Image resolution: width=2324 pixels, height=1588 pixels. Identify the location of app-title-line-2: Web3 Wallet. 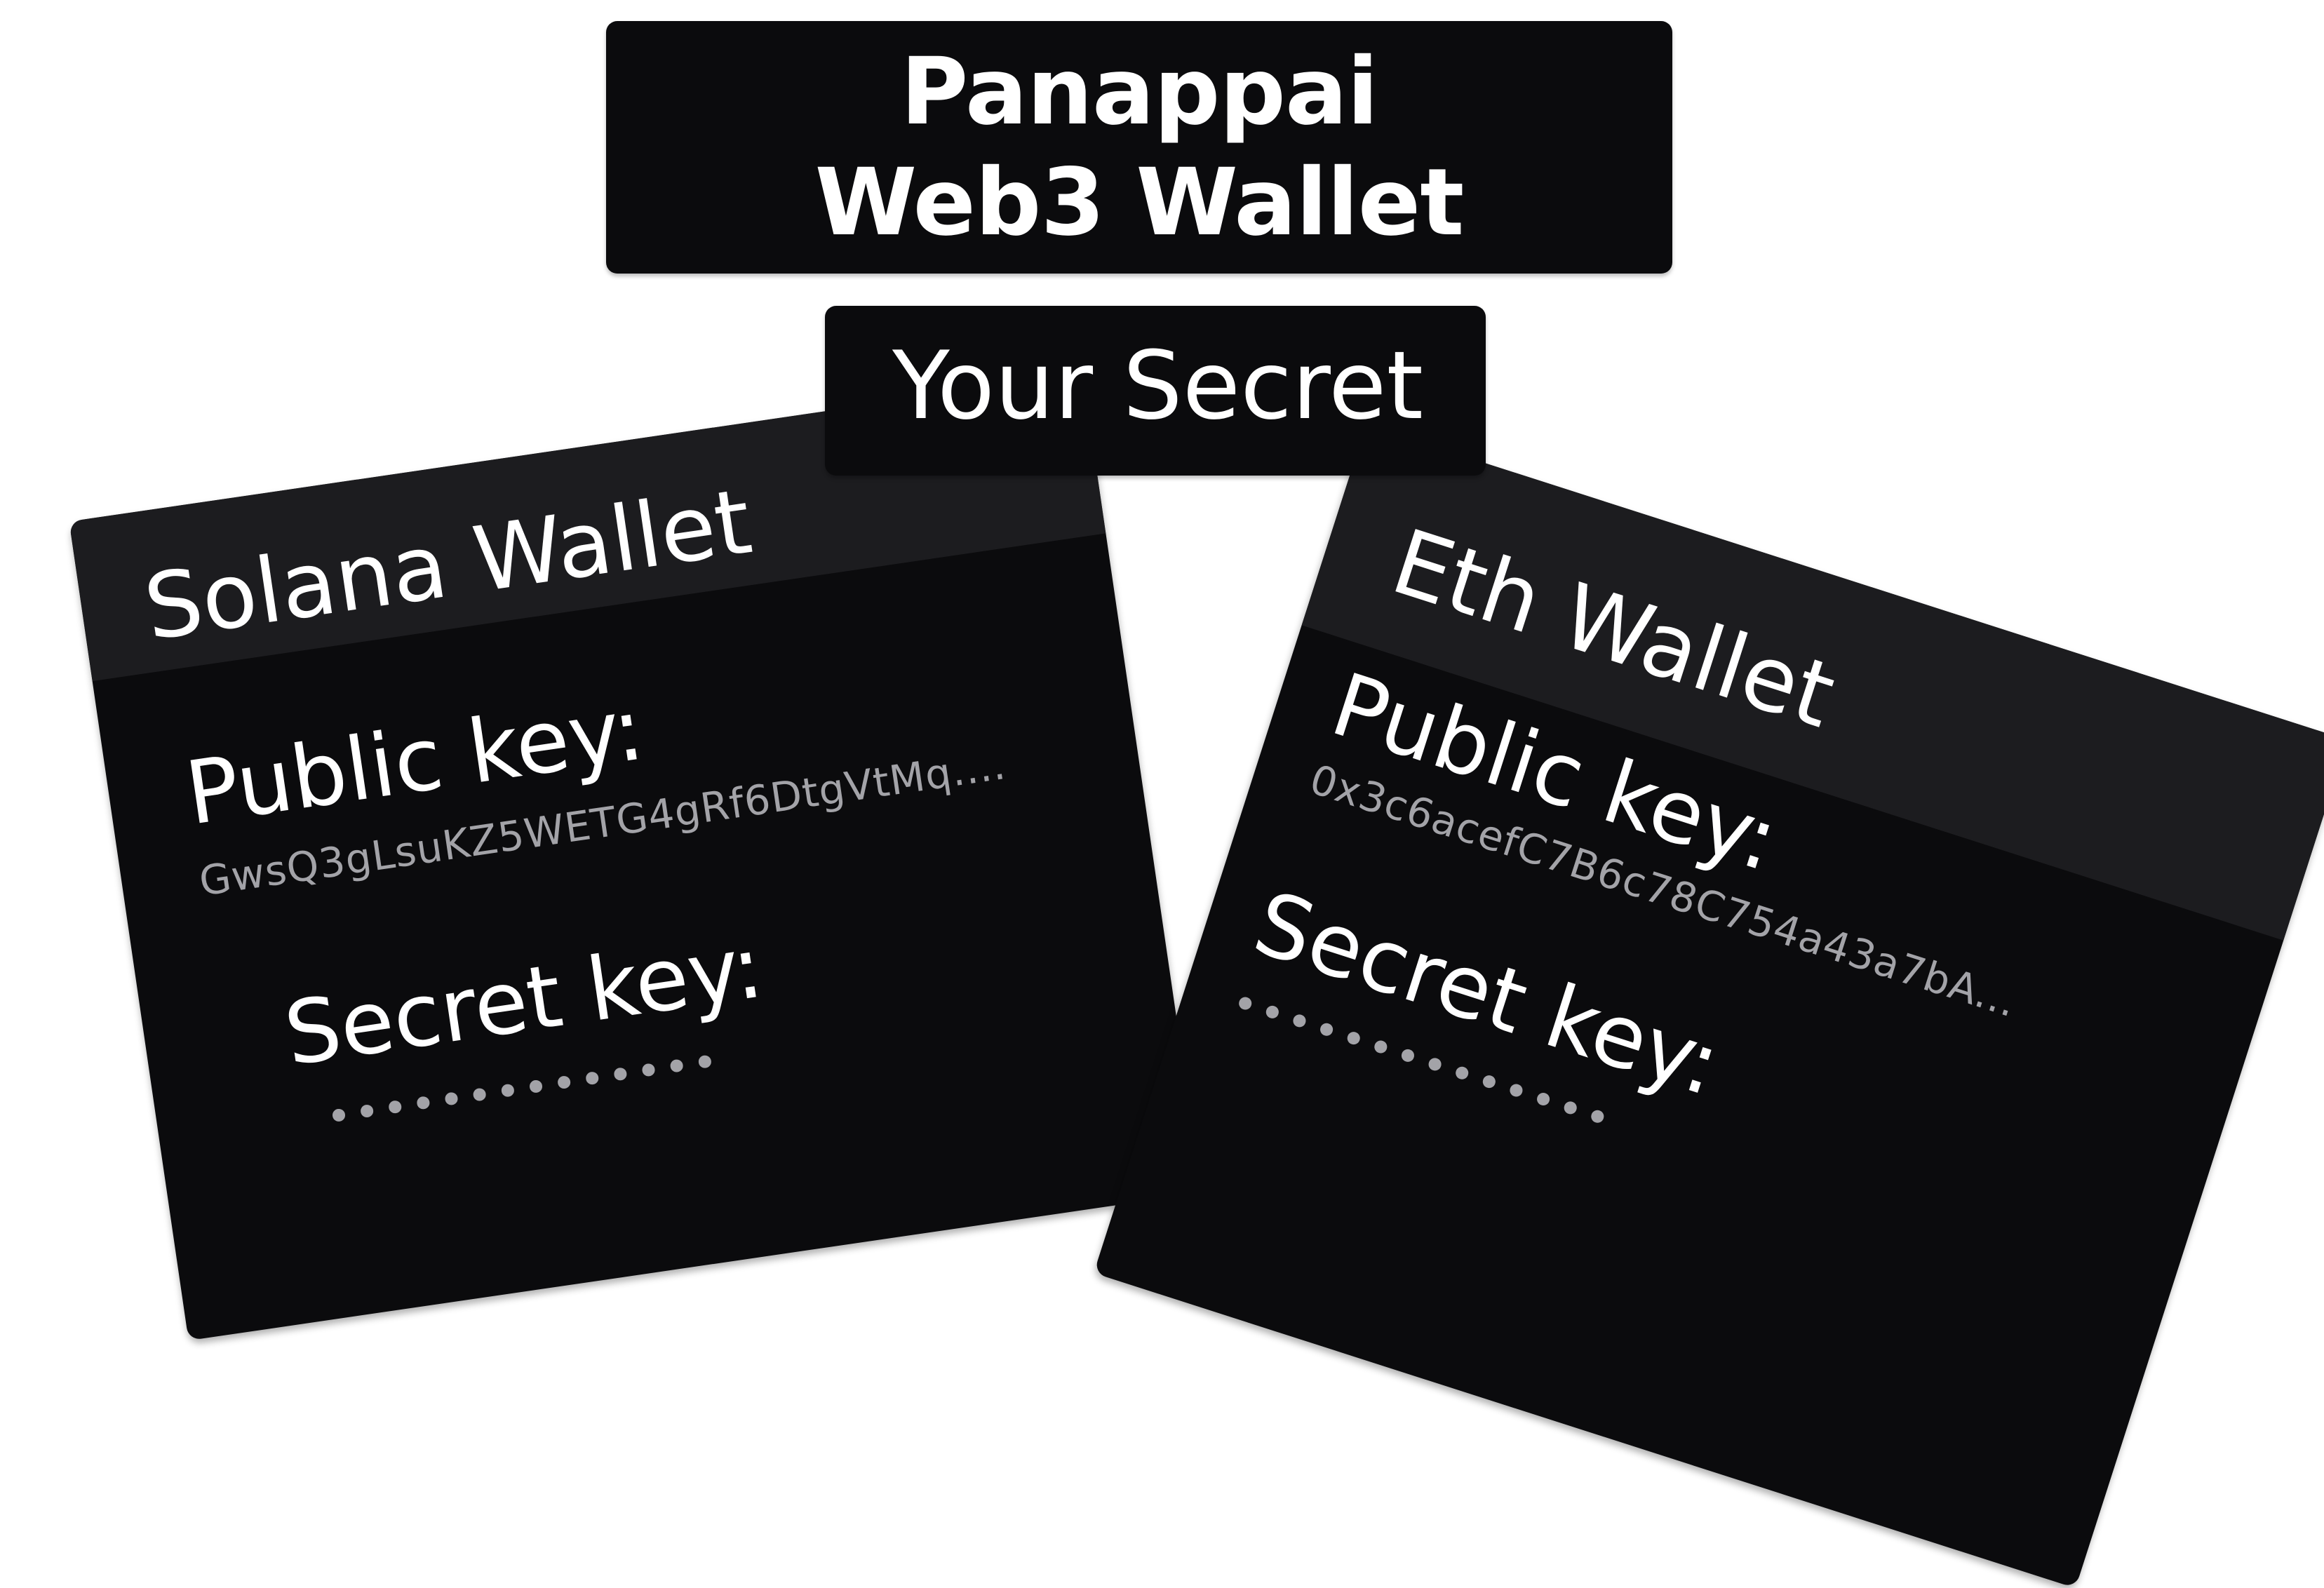
(1139, 203).